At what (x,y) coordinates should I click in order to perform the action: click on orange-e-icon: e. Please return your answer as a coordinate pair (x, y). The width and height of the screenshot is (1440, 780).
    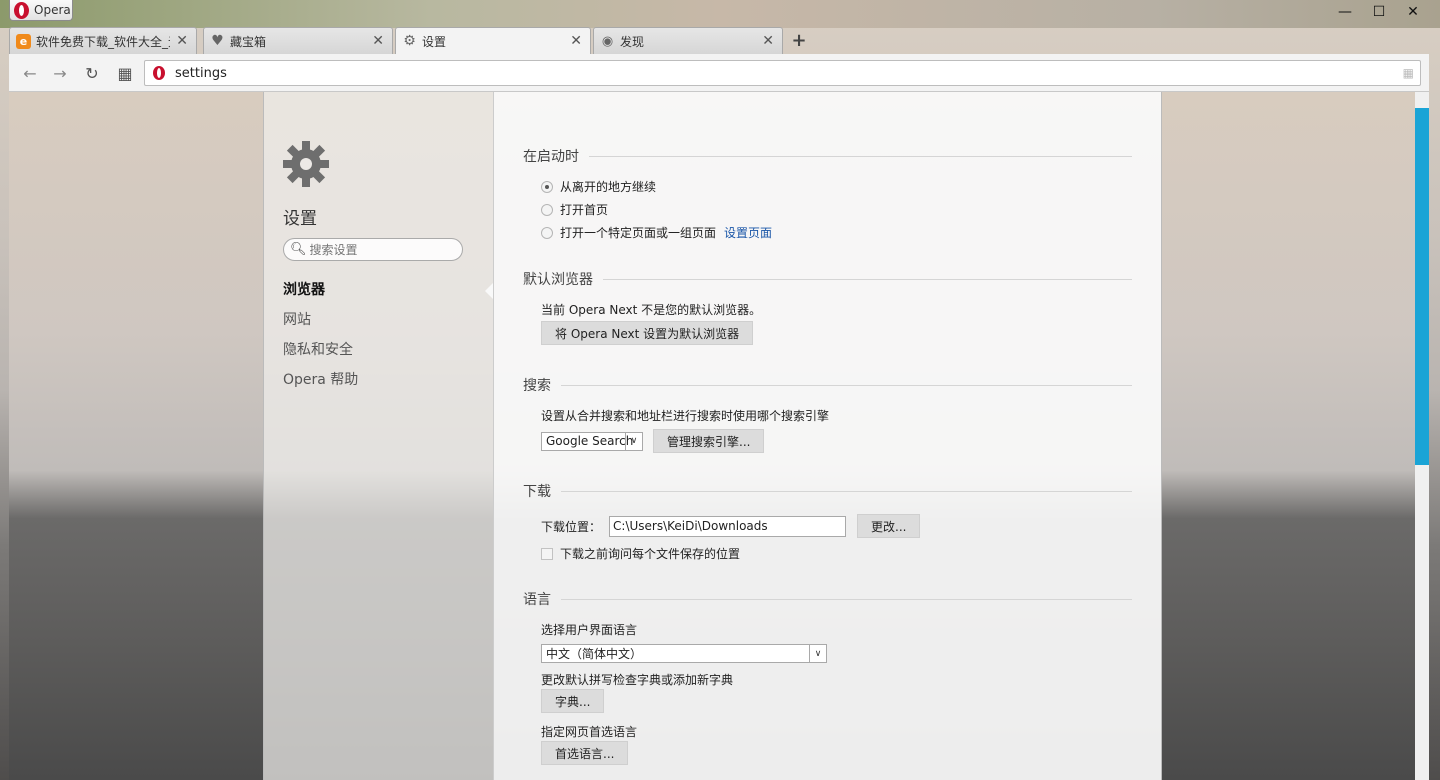
    Looking at the image, I should click on (23, 41).